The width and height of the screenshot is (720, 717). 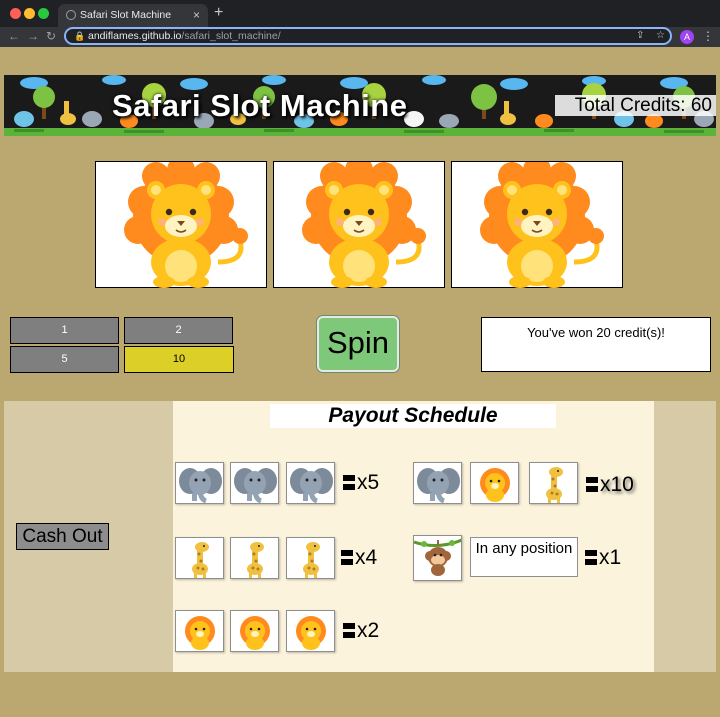 What do you see at coordinates (51, 36) in the screenshot?
I see `reload-icon: ↻` at bounding box center [51, 36].